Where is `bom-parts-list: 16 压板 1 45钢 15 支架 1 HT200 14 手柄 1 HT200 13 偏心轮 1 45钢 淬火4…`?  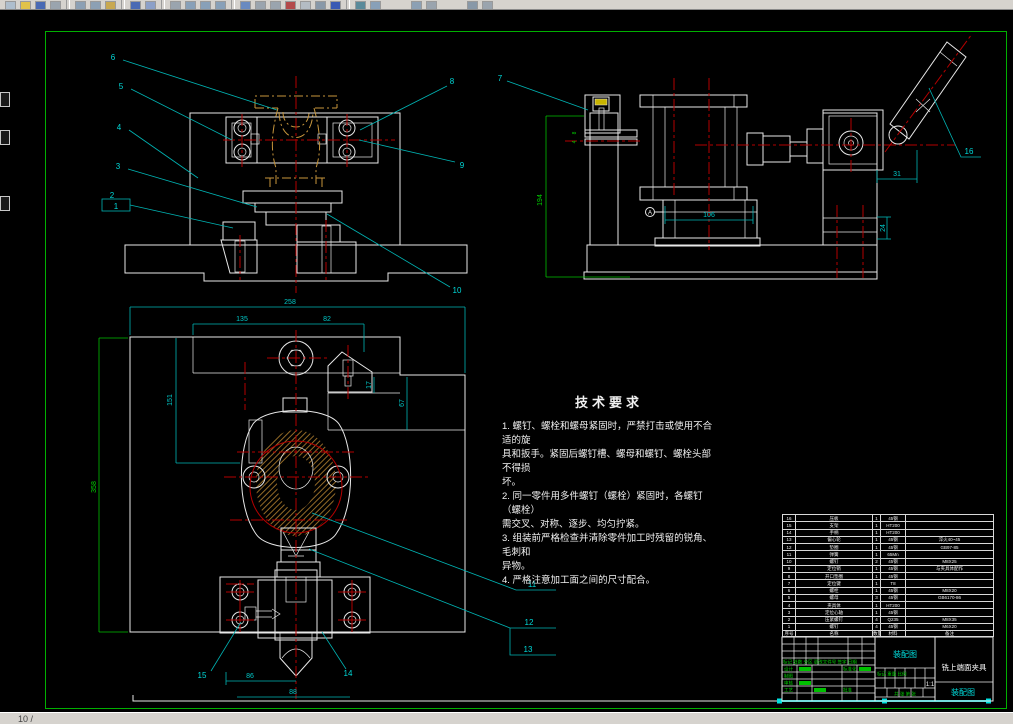 bom-parts-list: 16 压板 1 45钢 15 支架 1 HT200 14 手柄 1 HT200 13 偏心轮 1 45钢 淬火4… is located at coordinates (888, 575).